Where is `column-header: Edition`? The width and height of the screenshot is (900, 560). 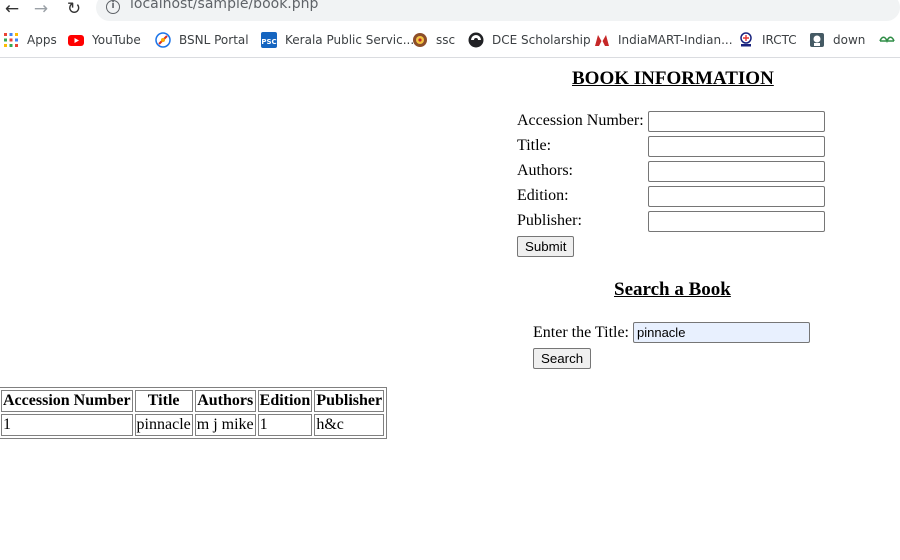
column-header: Edition is located at coordinates (285, 401).